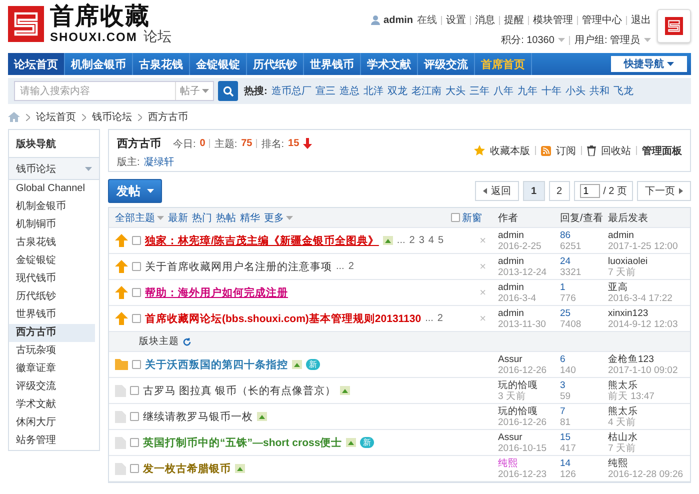 This screenshot has width=699, height=494. What do you see at coordinates (187, 342) in the screenshot?
I see `refresh-icon` at bounding box center [187, 342].